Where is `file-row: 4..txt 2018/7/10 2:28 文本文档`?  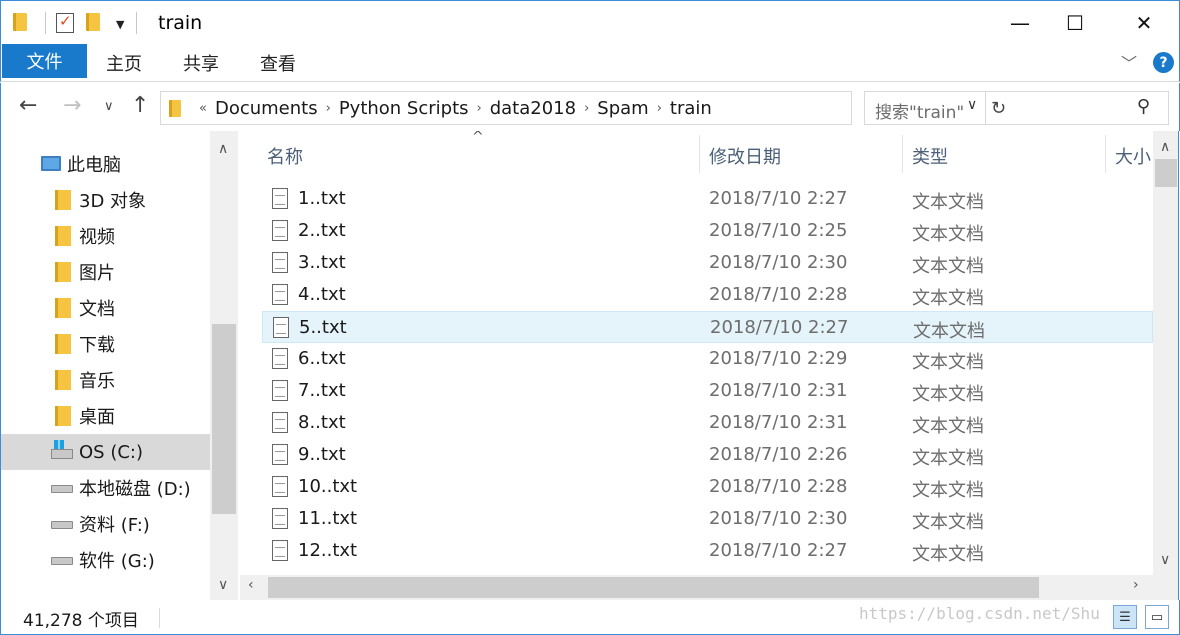
file-row: 4..txt 2018/7/10 2:28 文本文档 is located at coordinates (707, 295).